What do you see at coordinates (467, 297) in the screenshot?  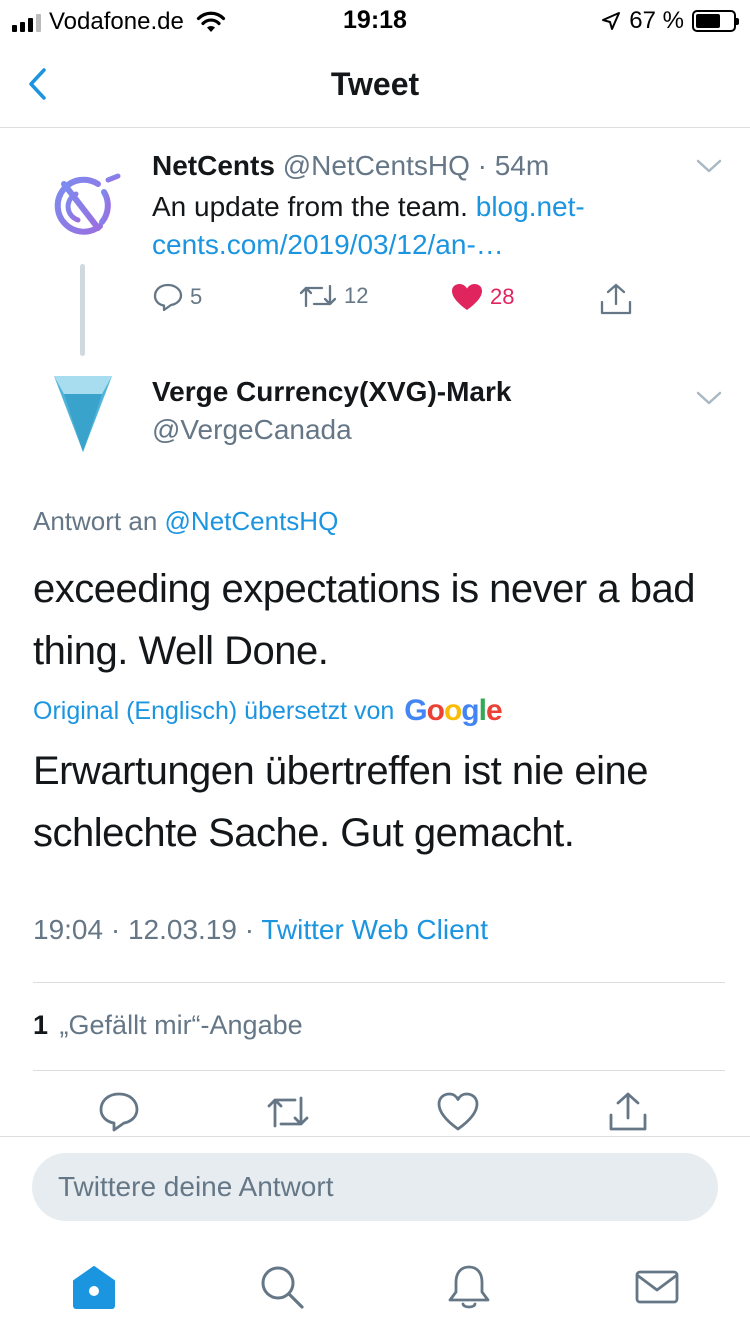 I see `heart-filled-icon` at bounding box center [467, 297].